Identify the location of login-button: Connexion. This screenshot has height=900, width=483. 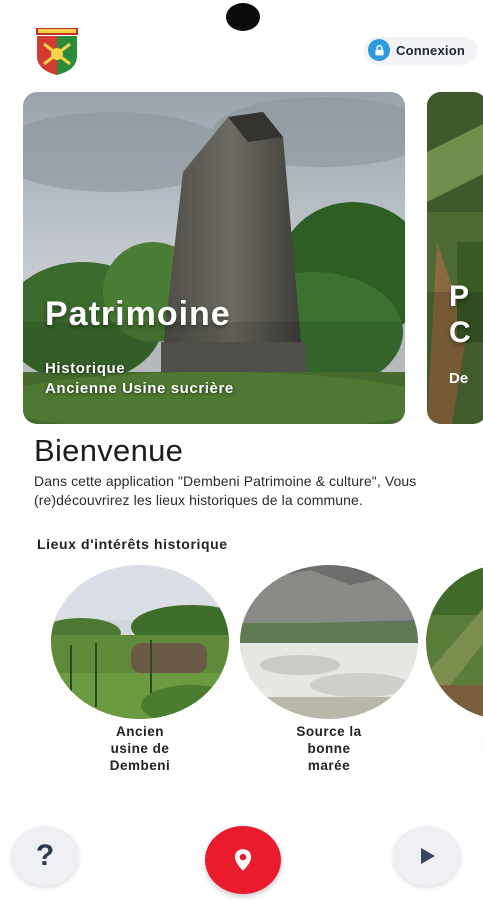
(420, 50).